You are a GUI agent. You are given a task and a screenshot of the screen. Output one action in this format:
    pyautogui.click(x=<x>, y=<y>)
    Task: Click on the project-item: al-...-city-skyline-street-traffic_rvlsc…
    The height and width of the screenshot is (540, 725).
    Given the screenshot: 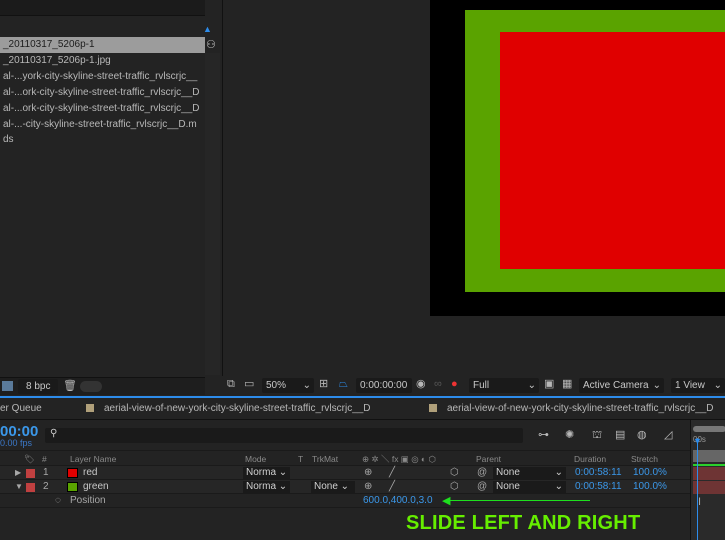 What is the action you would take?
    pyautogui.click(x=102, y=125)
    